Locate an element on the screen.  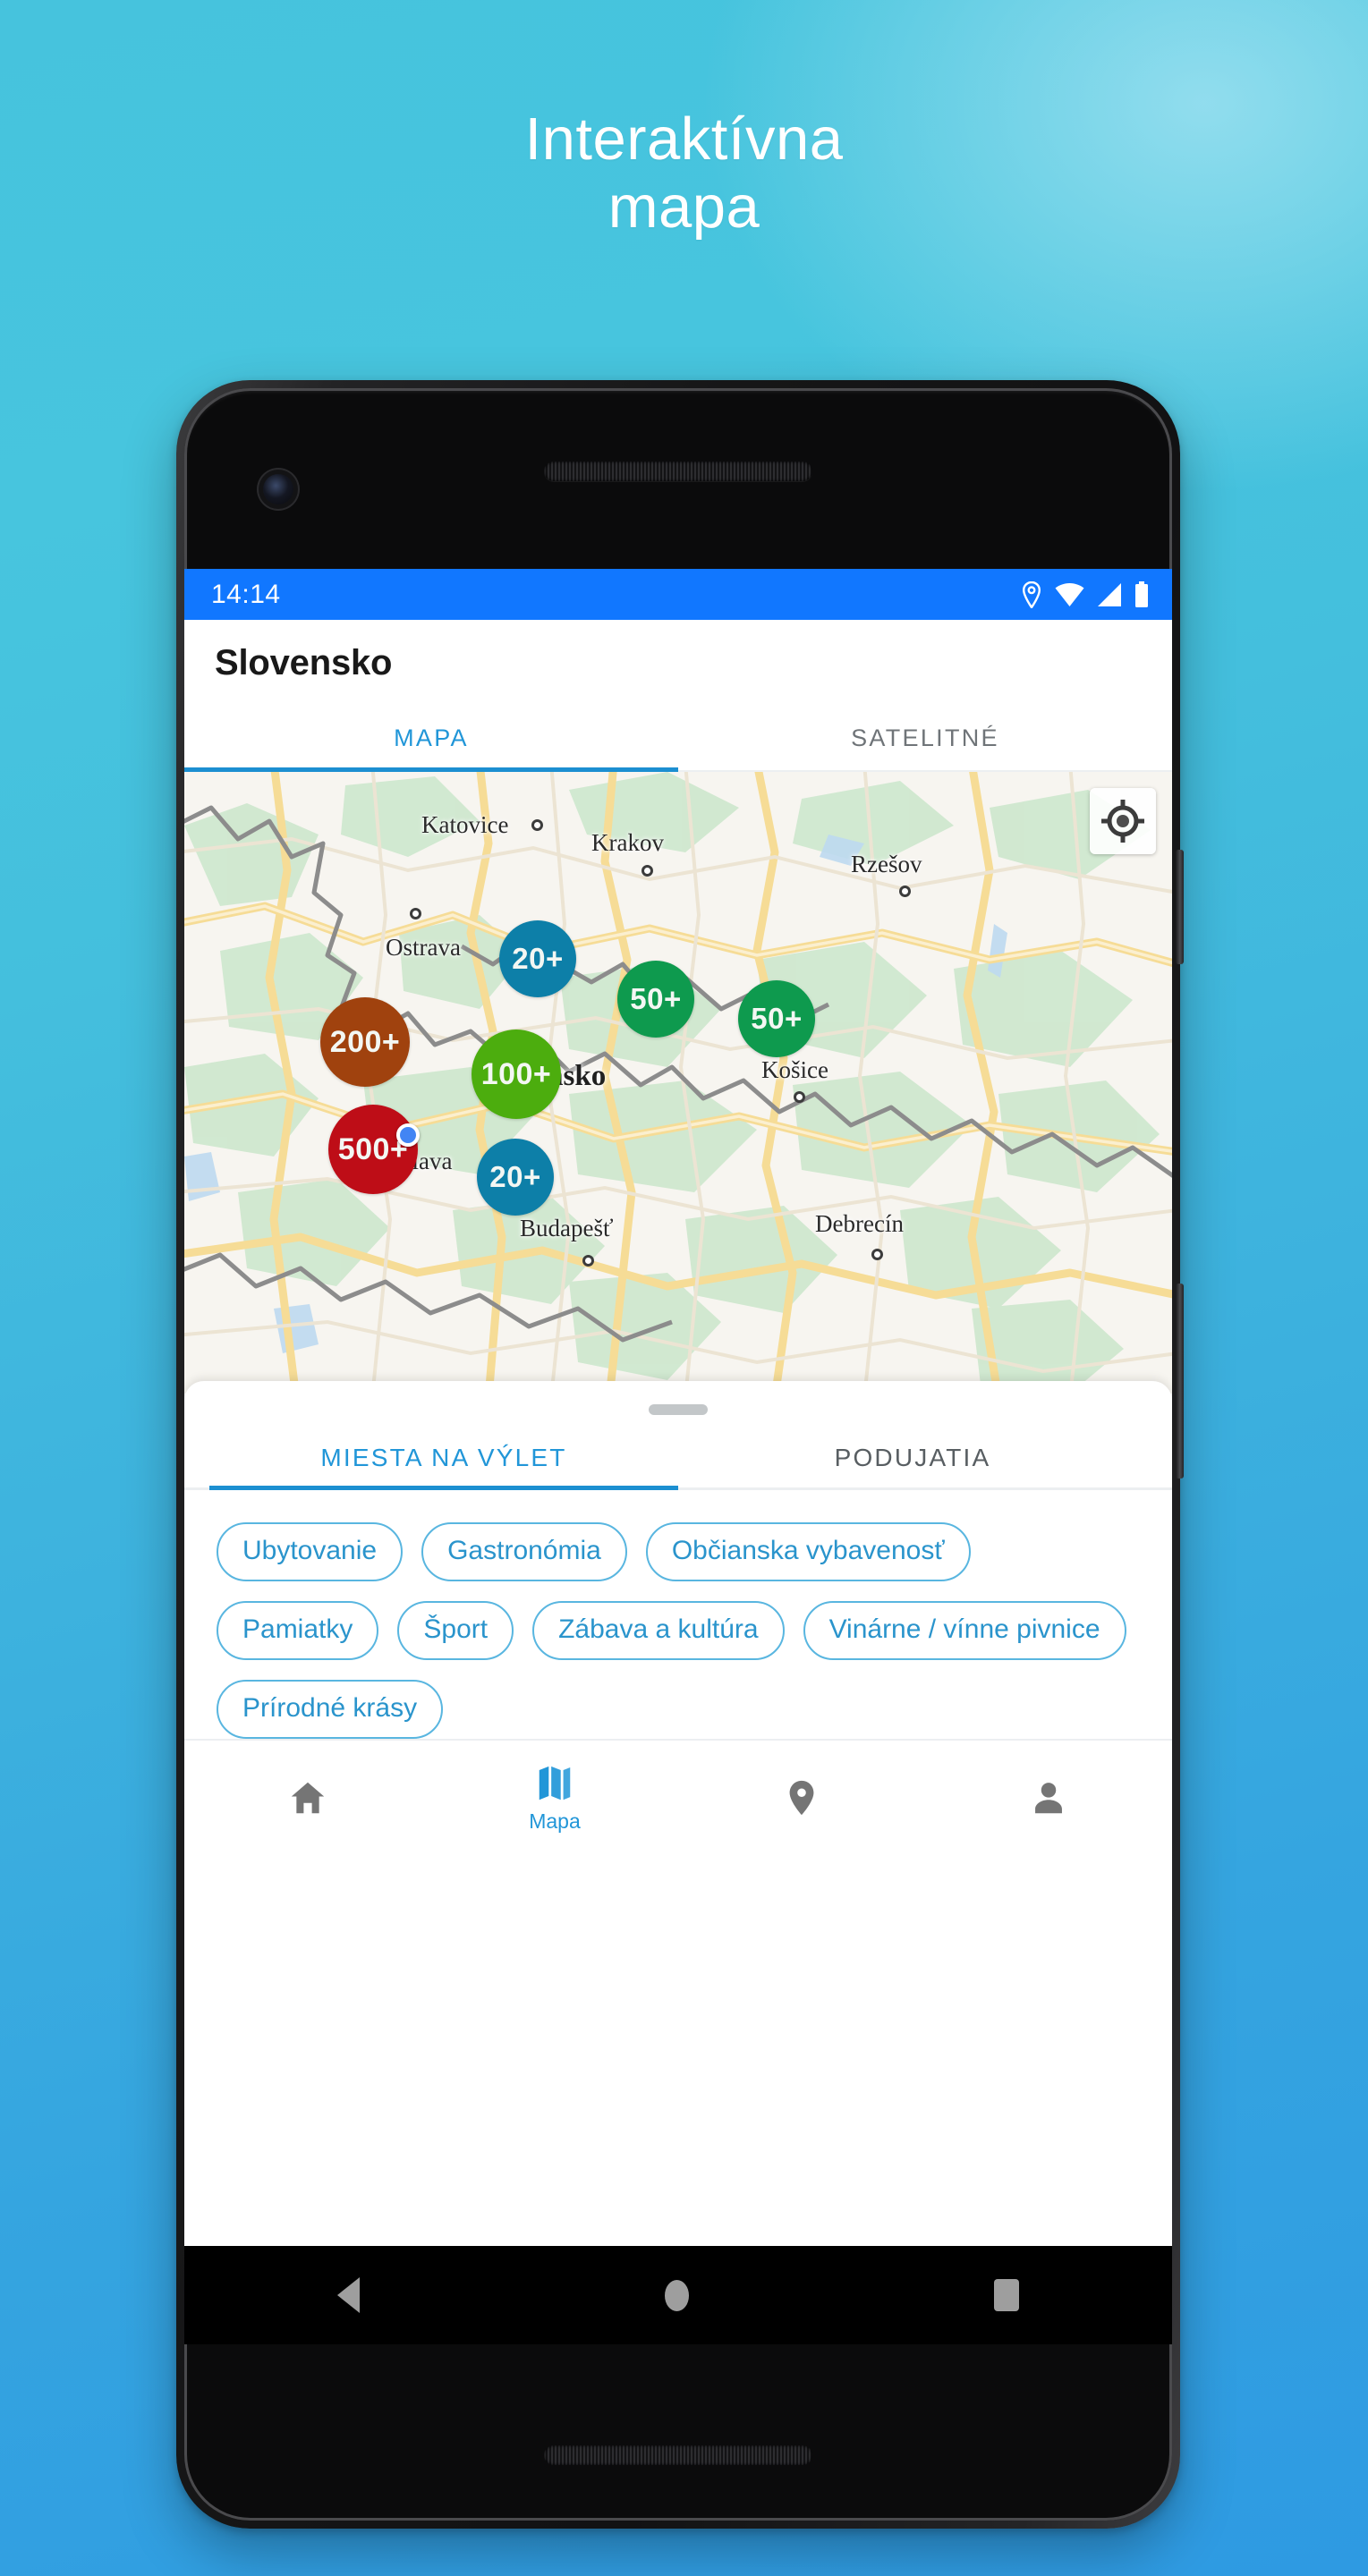
city-label: Budapešť is located at coordinates (567, 1228).